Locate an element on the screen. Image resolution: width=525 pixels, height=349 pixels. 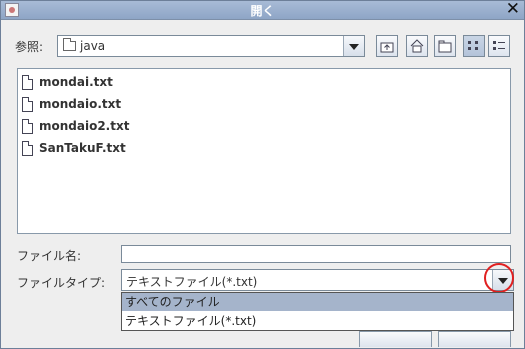
lookin-dropdown-button is located at coordinates (353, 46).